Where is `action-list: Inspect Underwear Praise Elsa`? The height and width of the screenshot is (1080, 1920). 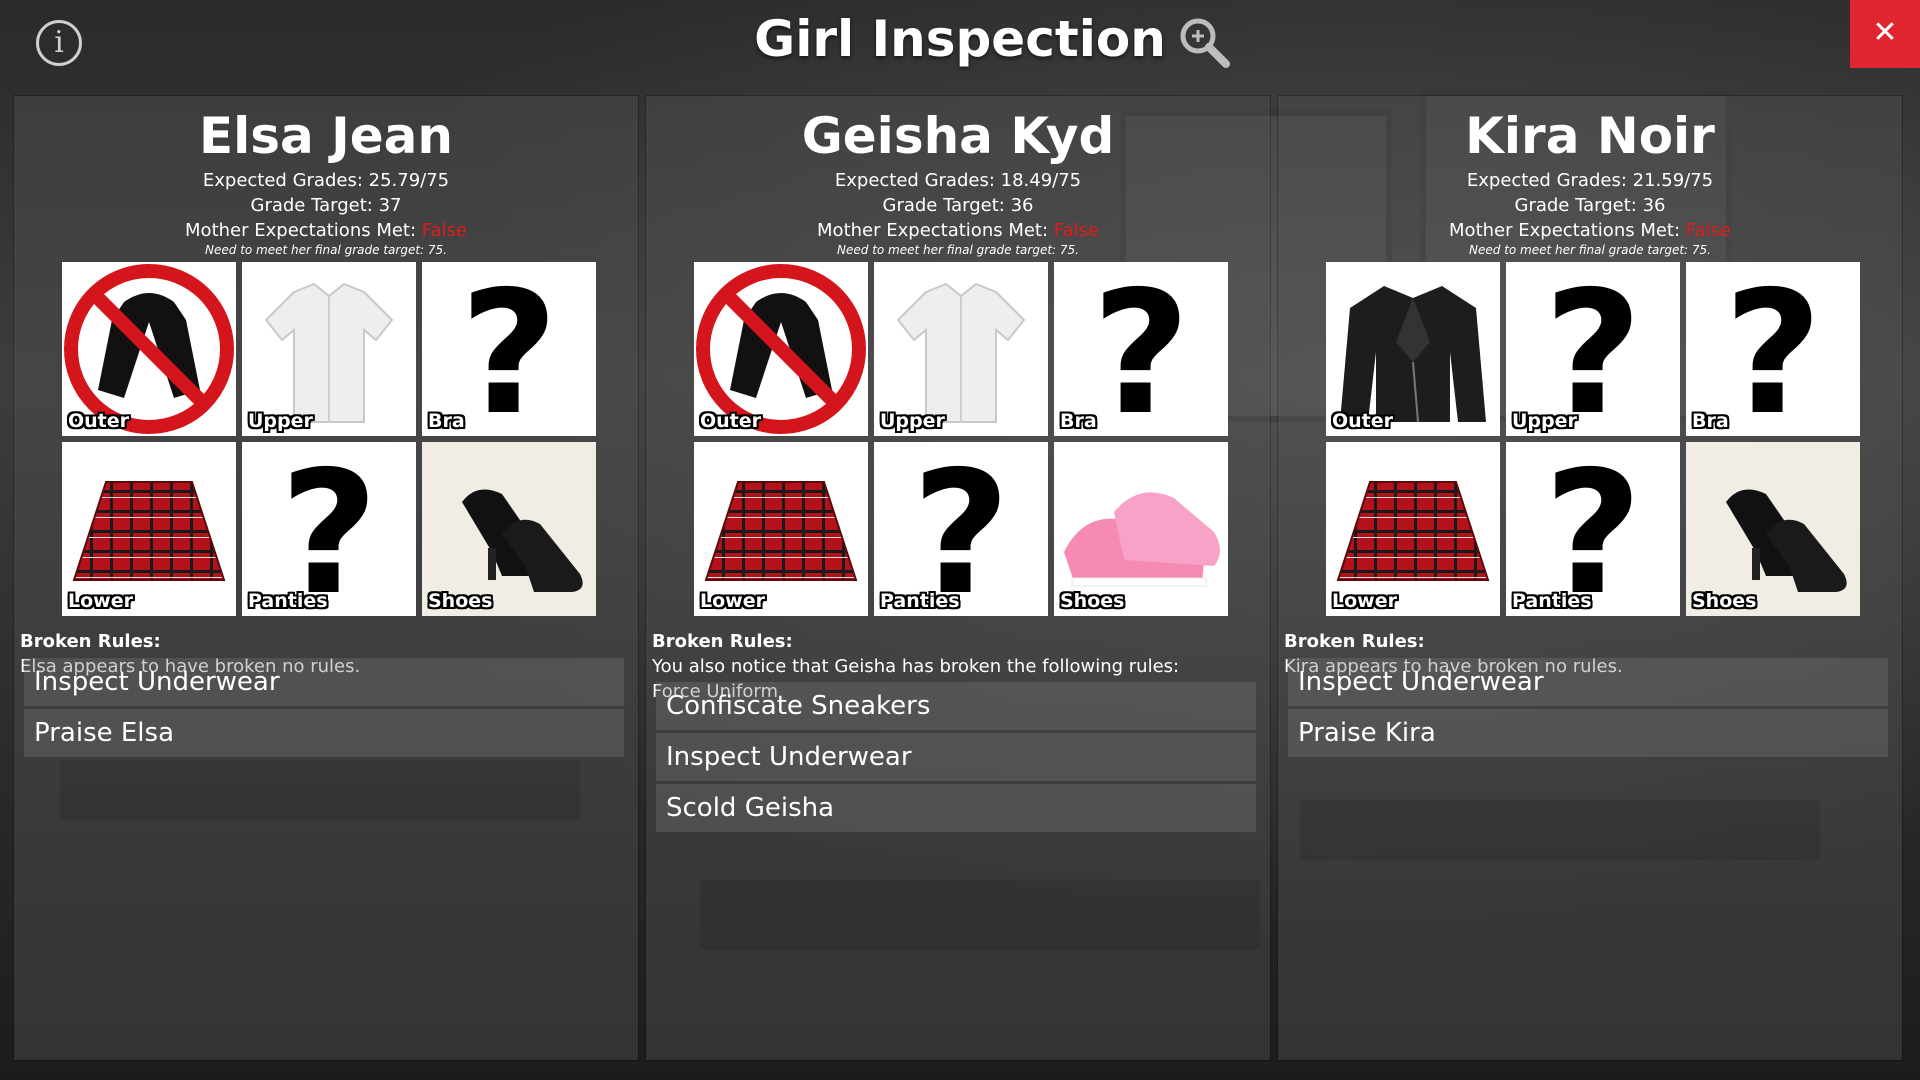
action-list: Inspect Underwear Praise Elsa is located at coordinates (324, 709).